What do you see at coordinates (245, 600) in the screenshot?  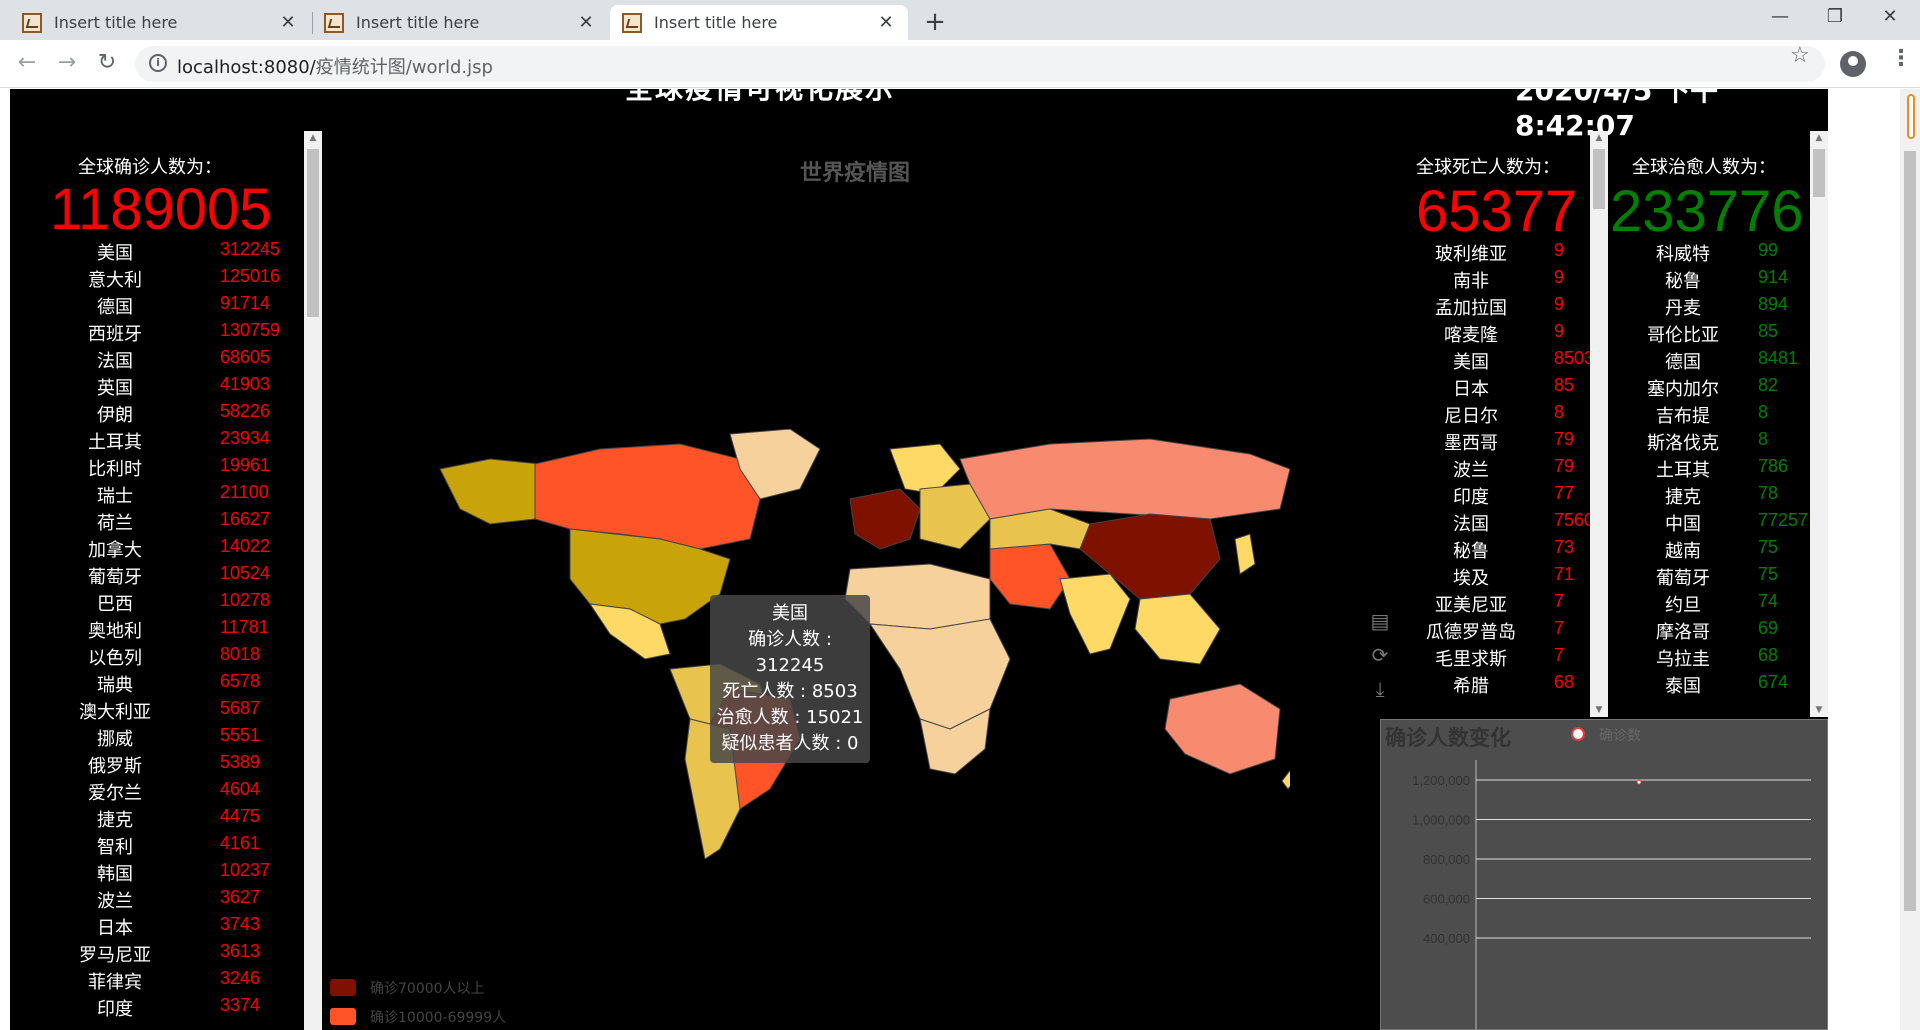 I see `country-value: 10278` at bounding box center [245, 600].